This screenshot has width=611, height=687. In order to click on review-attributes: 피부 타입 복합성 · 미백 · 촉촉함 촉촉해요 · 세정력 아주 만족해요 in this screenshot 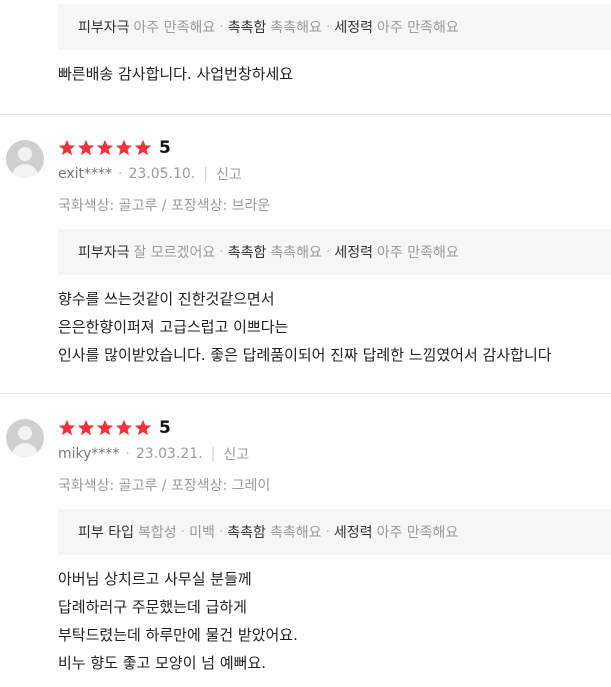, I will do `click(334, 532)`.